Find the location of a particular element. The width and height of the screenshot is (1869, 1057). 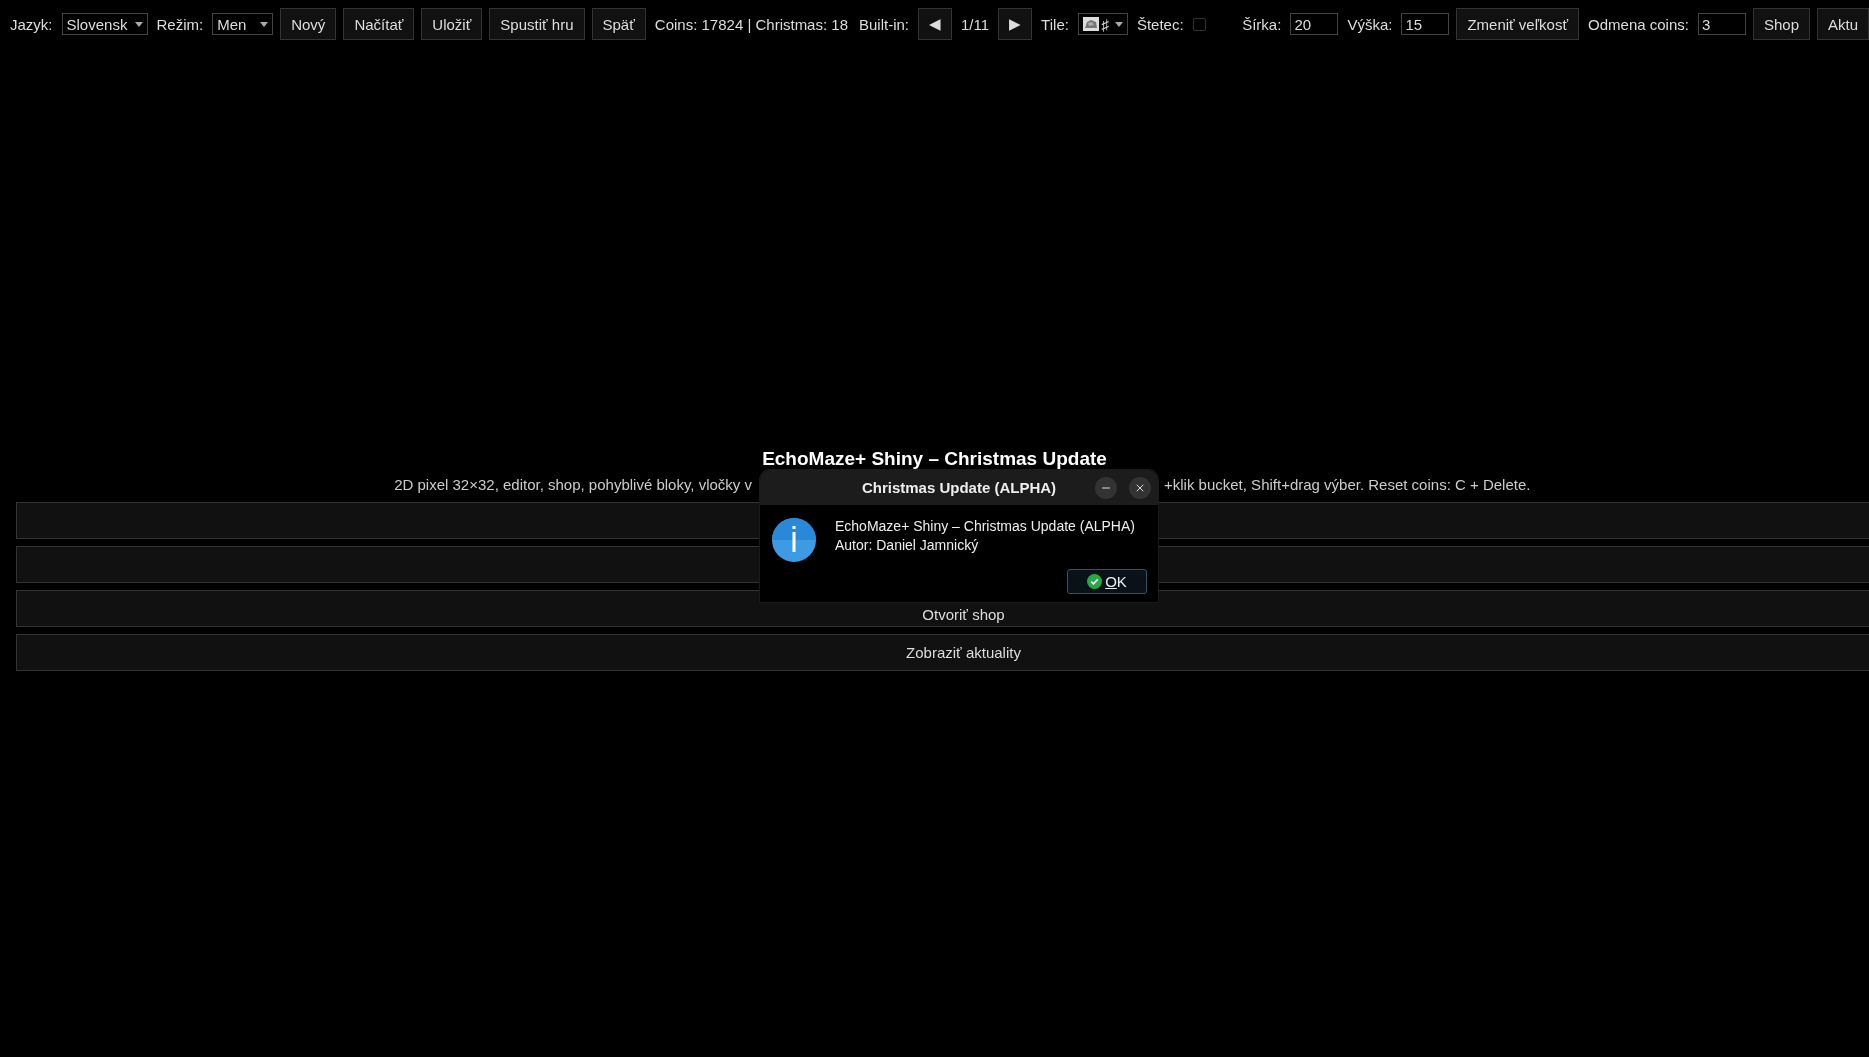

toolbar-label: Tile: is located at coordinates (1055, 24).